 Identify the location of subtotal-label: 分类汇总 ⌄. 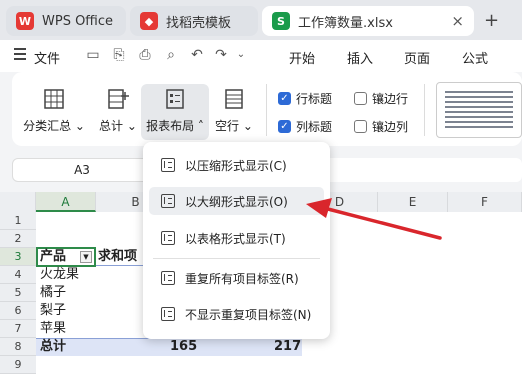
(54, 126).